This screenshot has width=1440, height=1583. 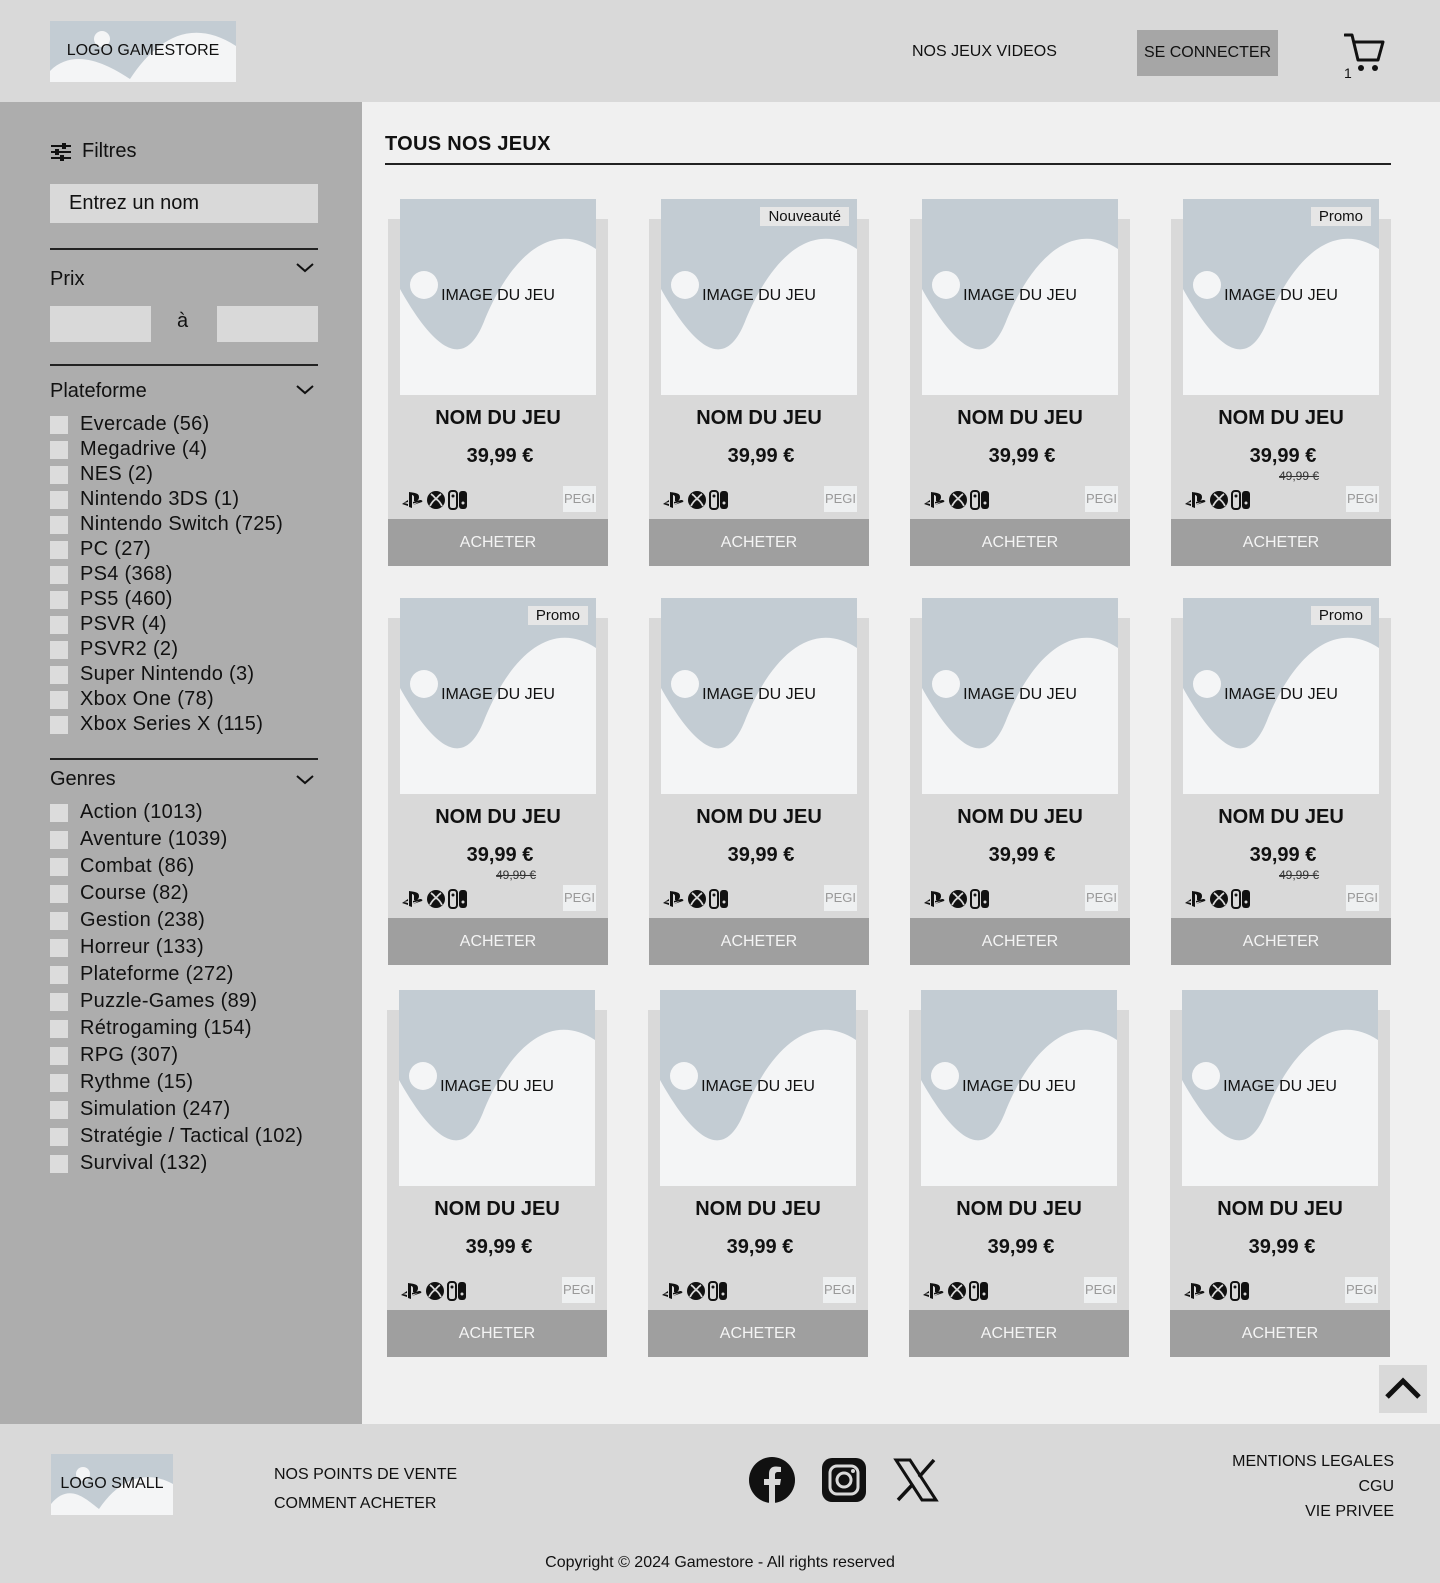 What do you see at coordinates (176, 1109) in the screenshot?
I see `genre-checkbox: Simulation (247)` at bounding box center [176, 1109].